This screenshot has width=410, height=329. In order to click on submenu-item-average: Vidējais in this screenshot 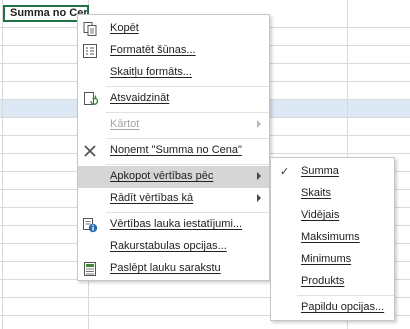, I will do `click(332, 216)`.